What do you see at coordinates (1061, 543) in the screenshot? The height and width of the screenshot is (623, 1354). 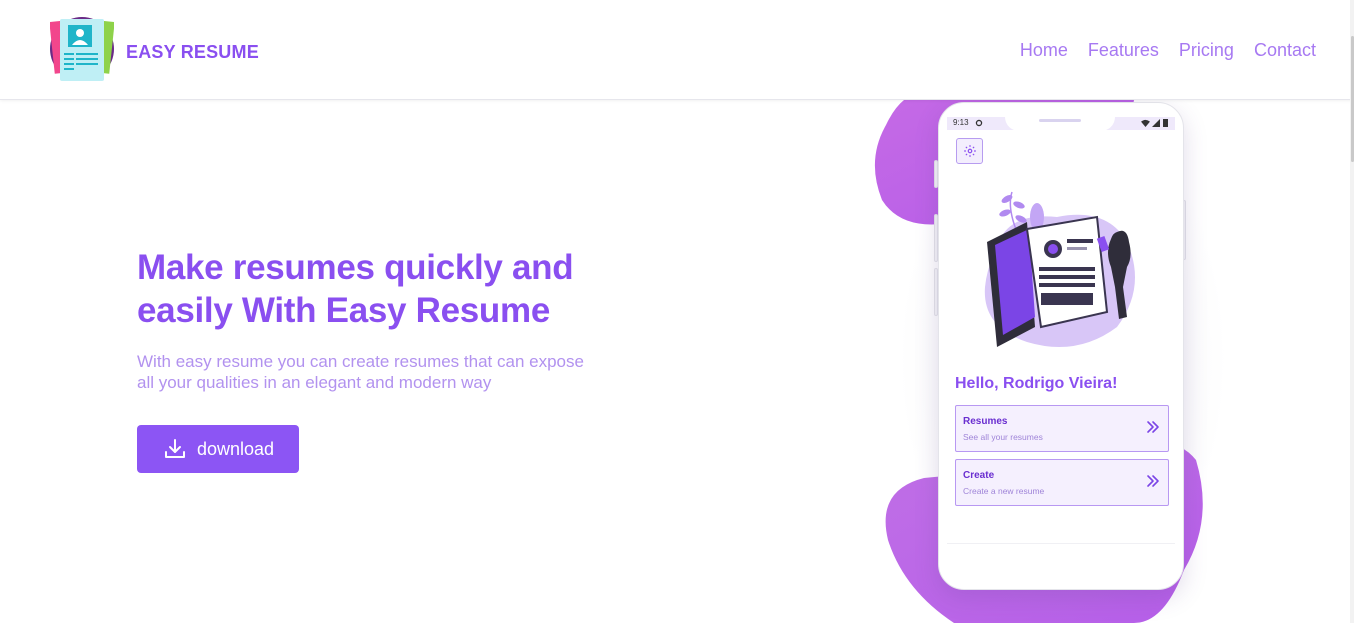 I see `nav-divider` at bounding box center [1061, 543].